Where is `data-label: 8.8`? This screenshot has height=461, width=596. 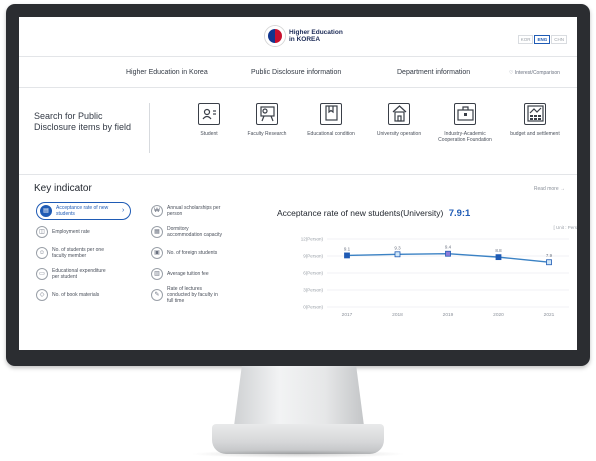 data-label: 8.8 is located at coordinates (498, 250).